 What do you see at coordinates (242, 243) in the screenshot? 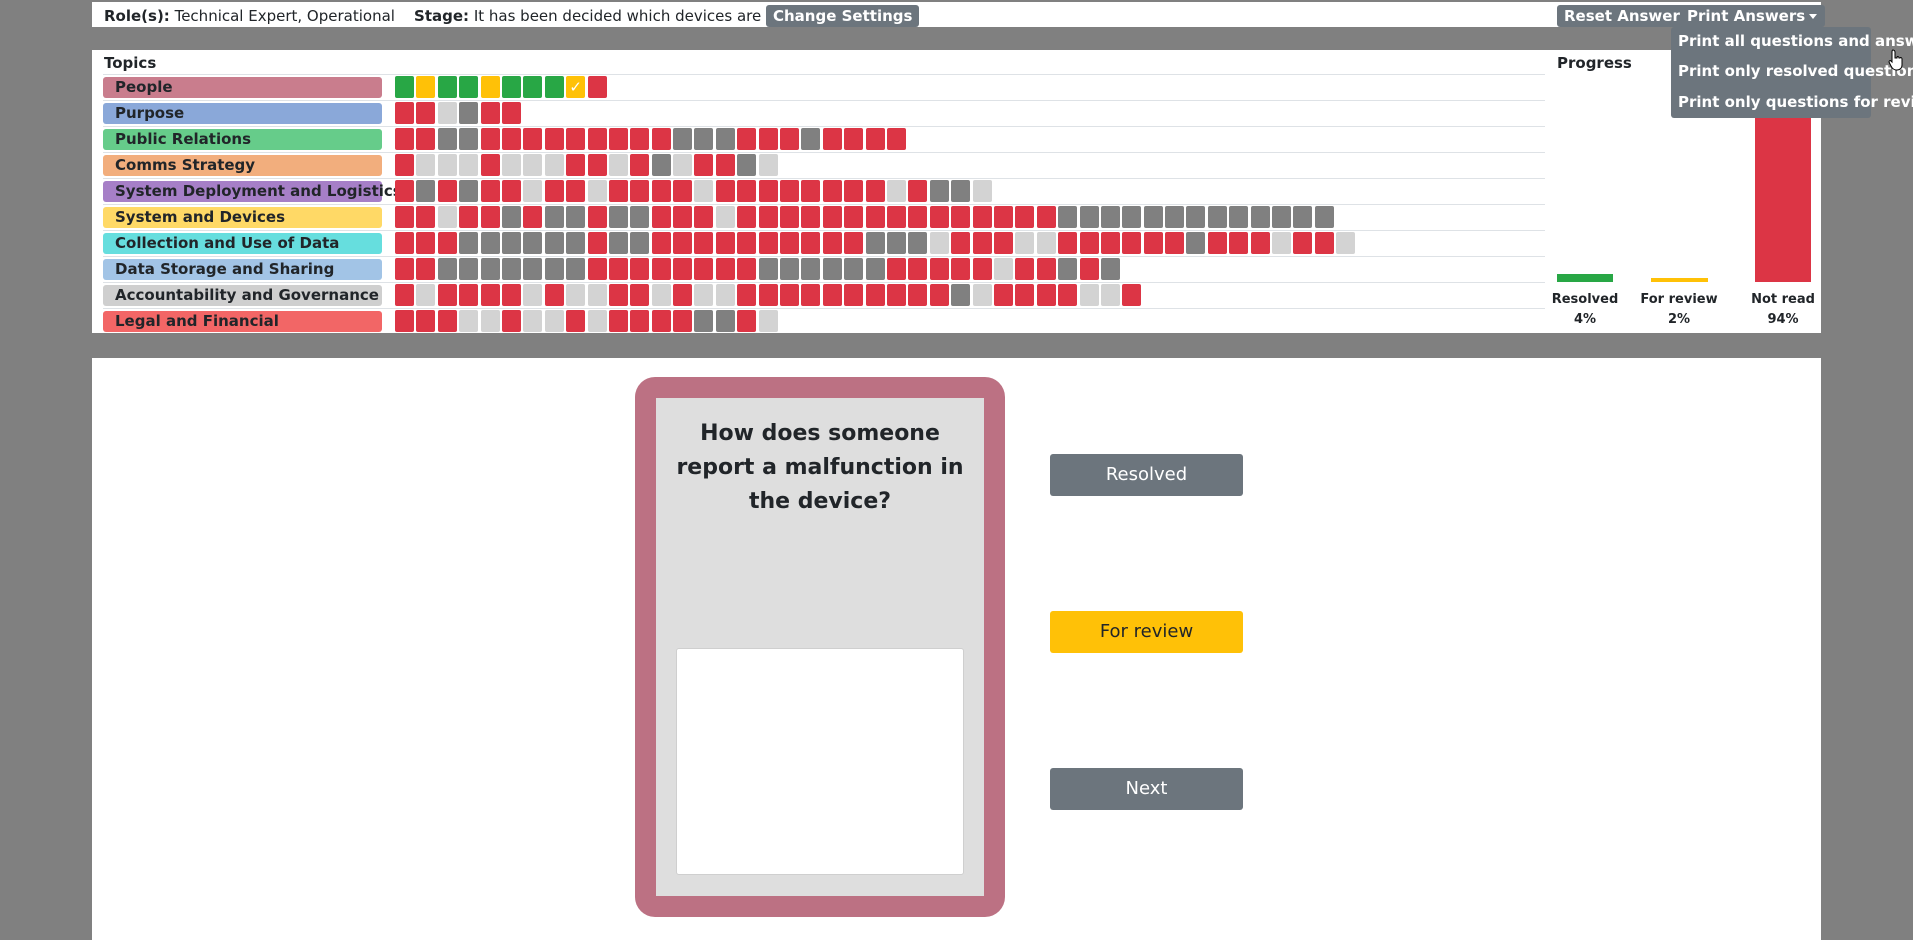
I see `topic-label: Collection and Use of Data` at bounding box center [242, 243].